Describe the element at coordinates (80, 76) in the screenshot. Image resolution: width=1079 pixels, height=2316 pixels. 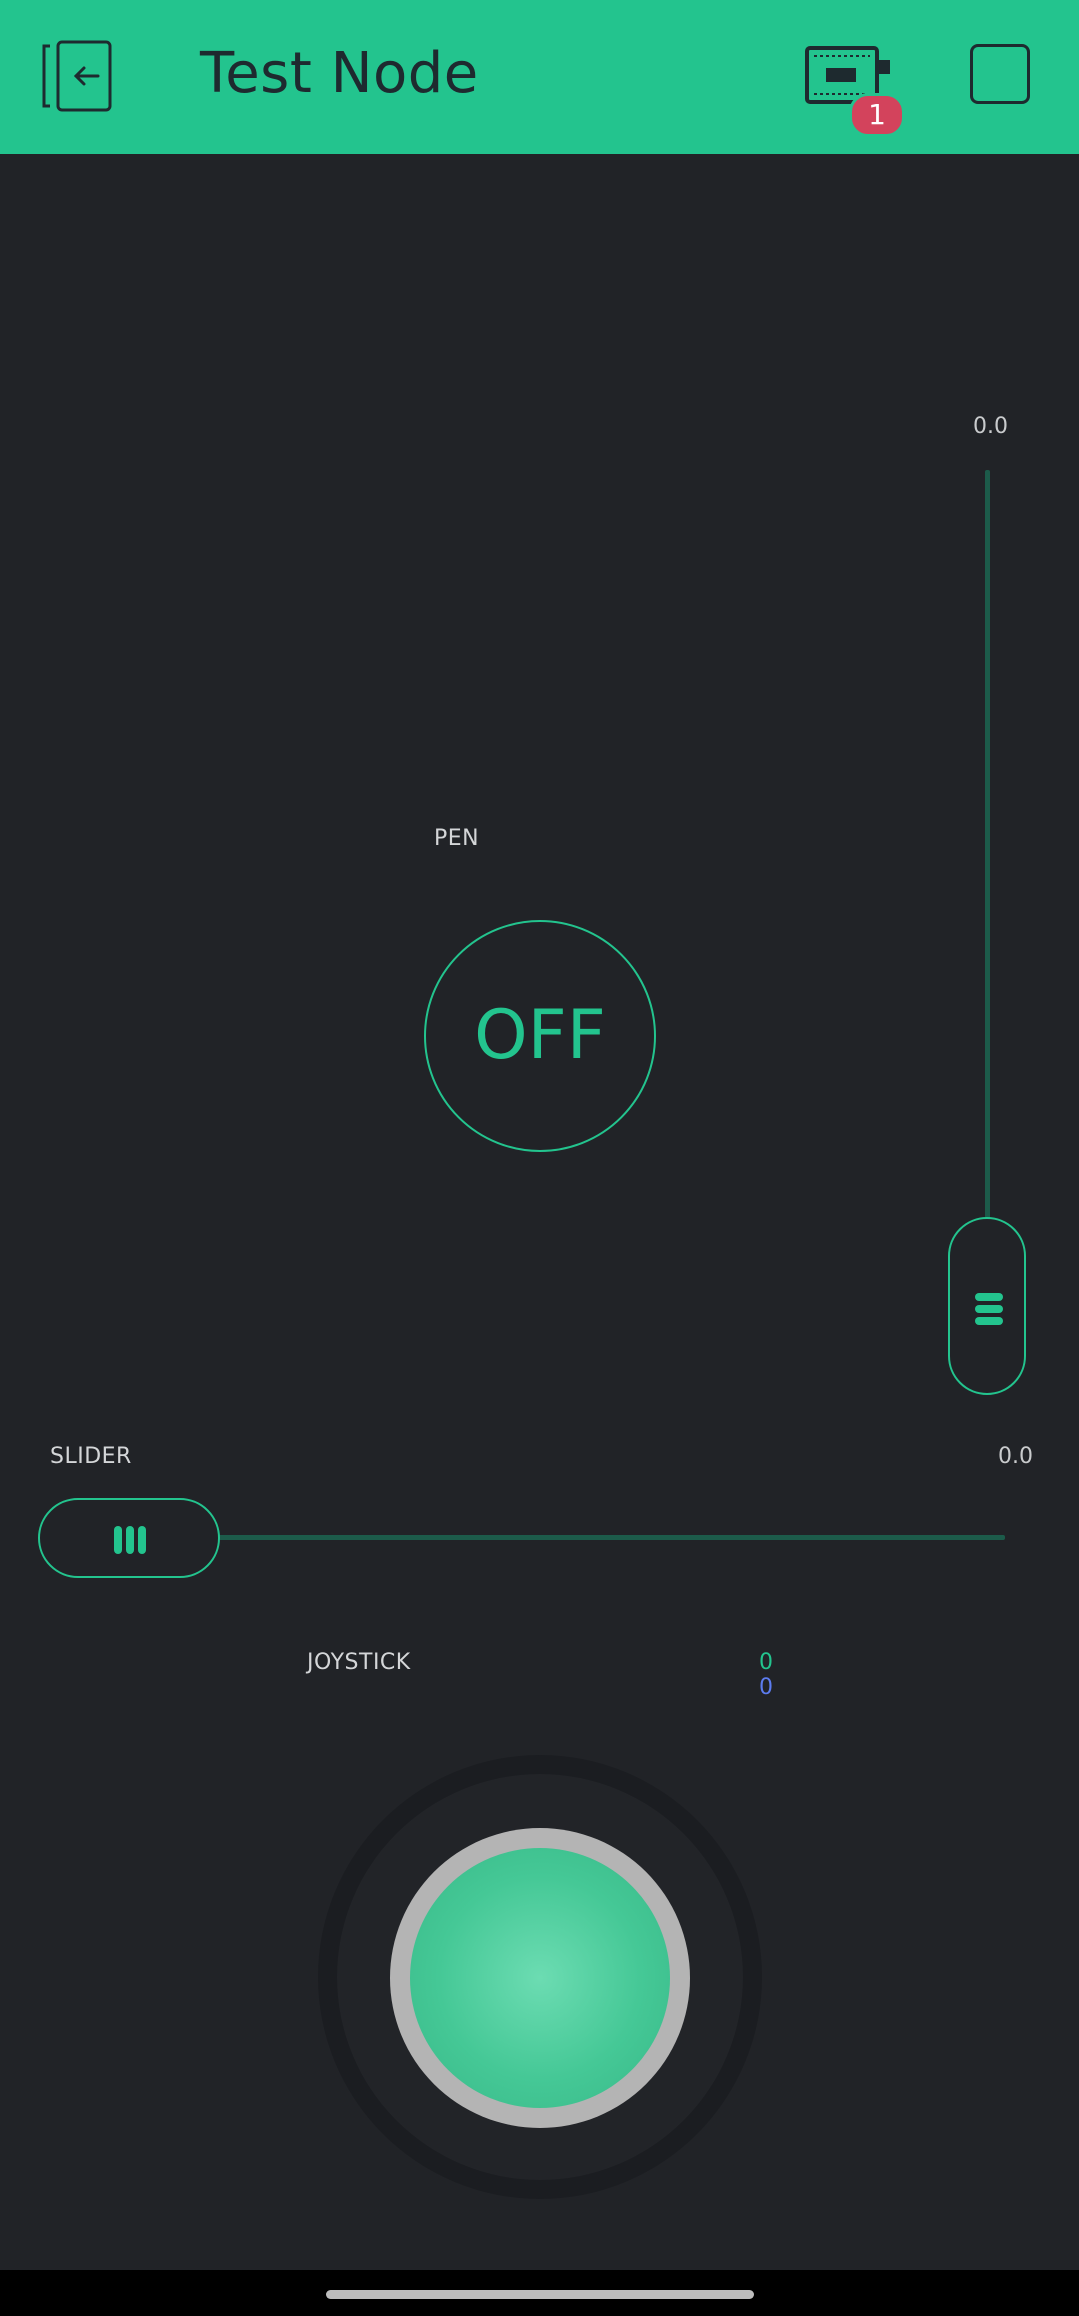
I see `exit-app-icon` at that location.